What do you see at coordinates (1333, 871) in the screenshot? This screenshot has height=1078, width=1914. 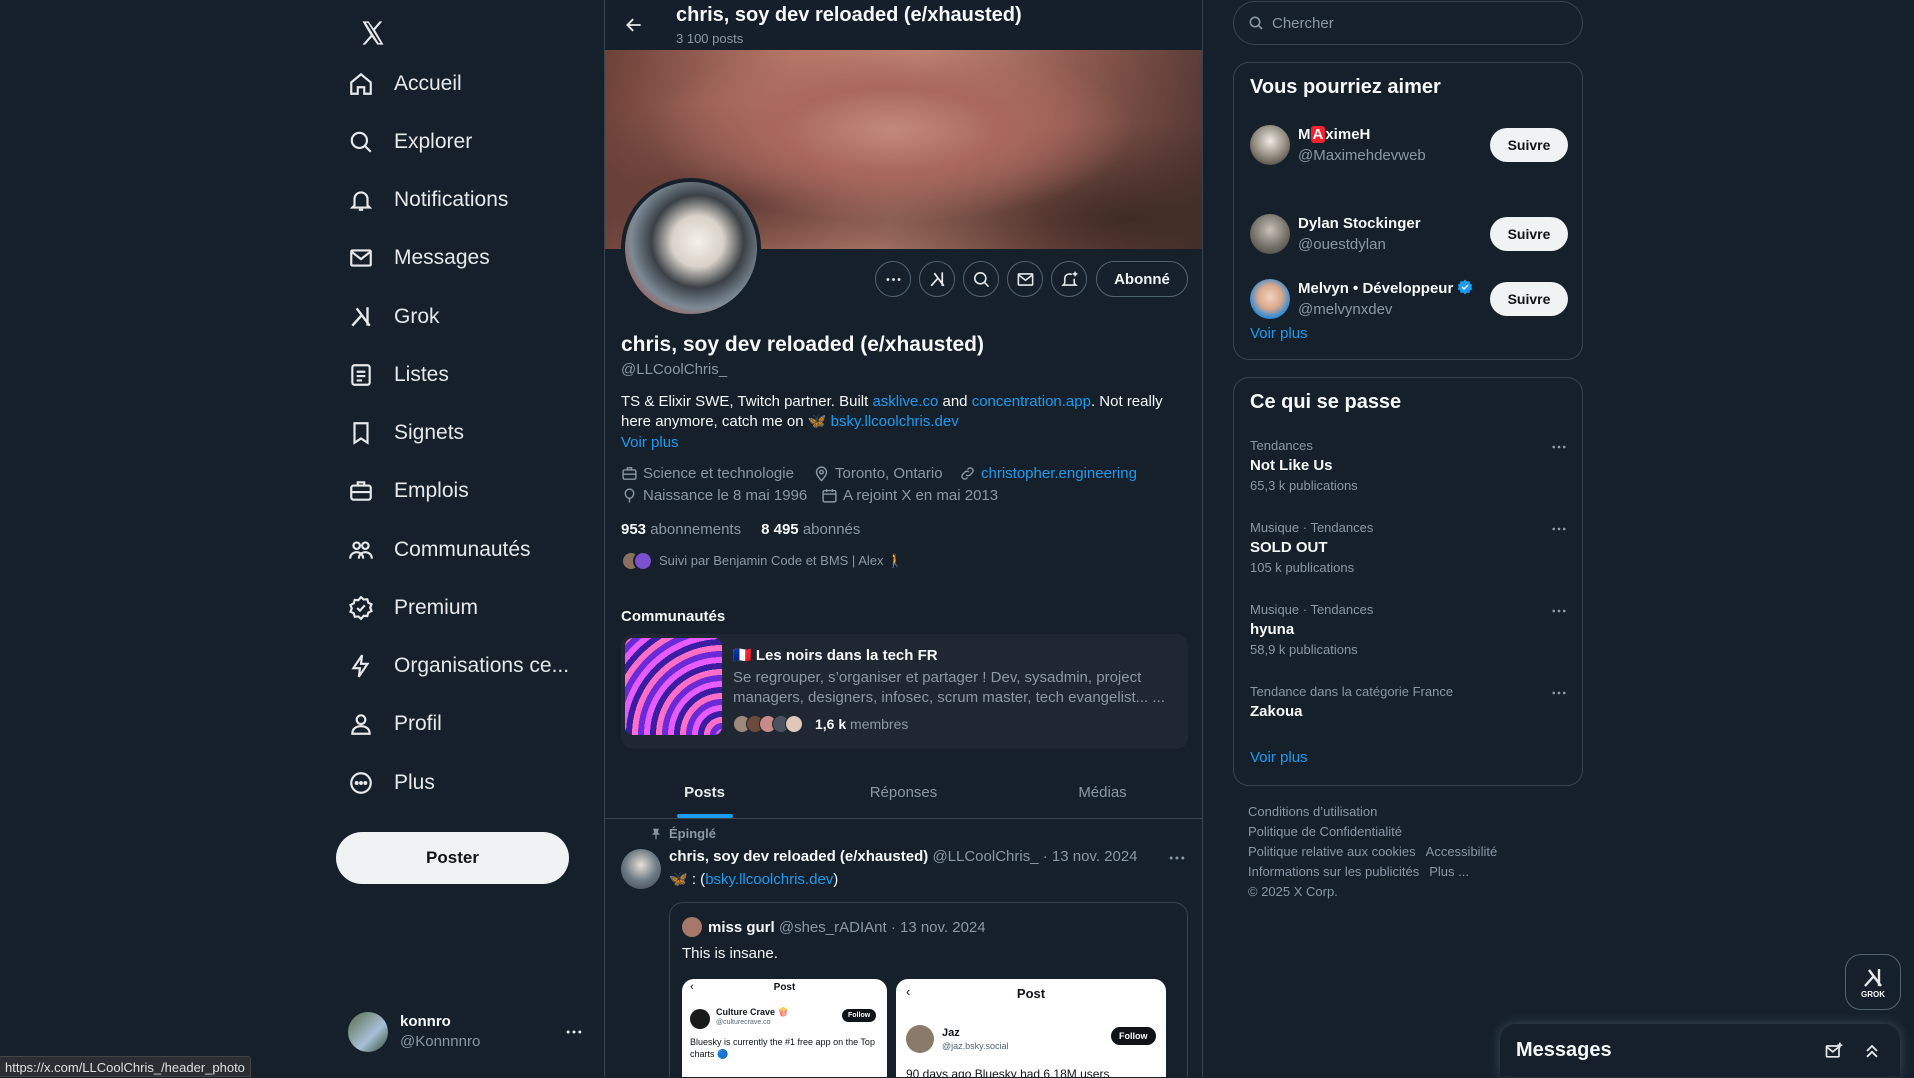 I see `footer-link: Informations sur les publicités` at bounding box center [1333, 871].